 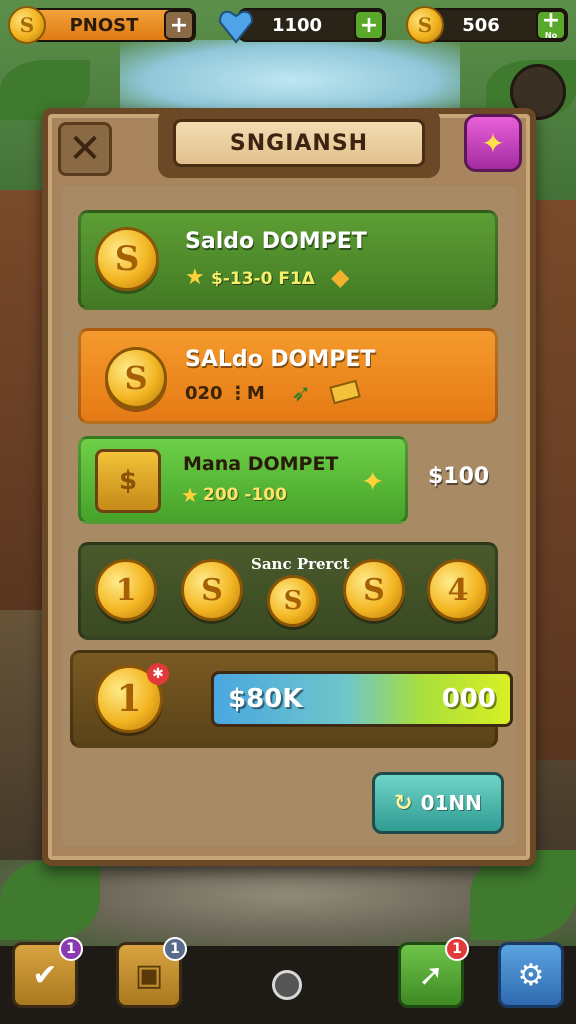 What do you see at coordinates (225, 393) in the screenshot?
I see `row-subtitle: 020 ⋮M` at bounding box center [225, 393].